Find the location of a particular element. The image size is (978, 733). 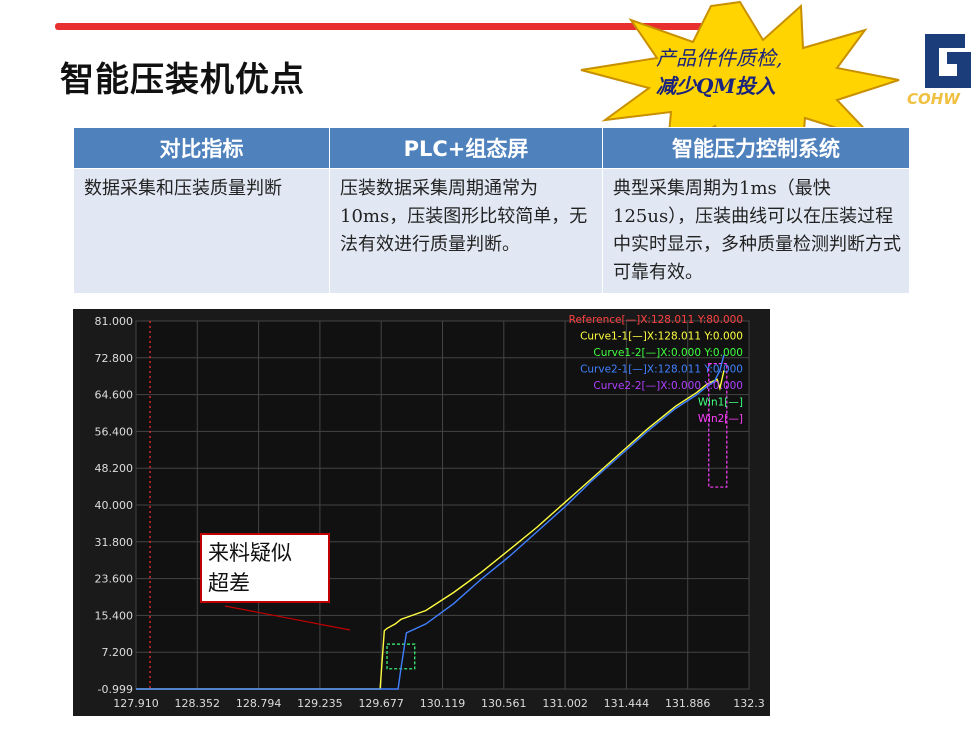

callout-line-1: 来料疑似 is located at coordinates (250, 553).